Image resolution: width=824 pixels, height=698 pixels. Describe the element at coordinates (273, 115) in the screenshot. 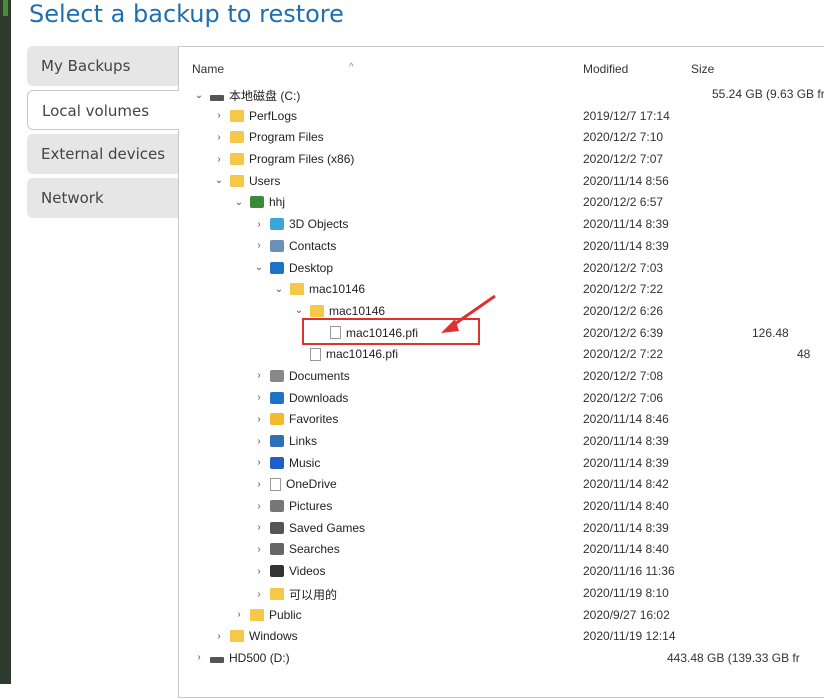

I see `row-name: PerfLogs` at that location.